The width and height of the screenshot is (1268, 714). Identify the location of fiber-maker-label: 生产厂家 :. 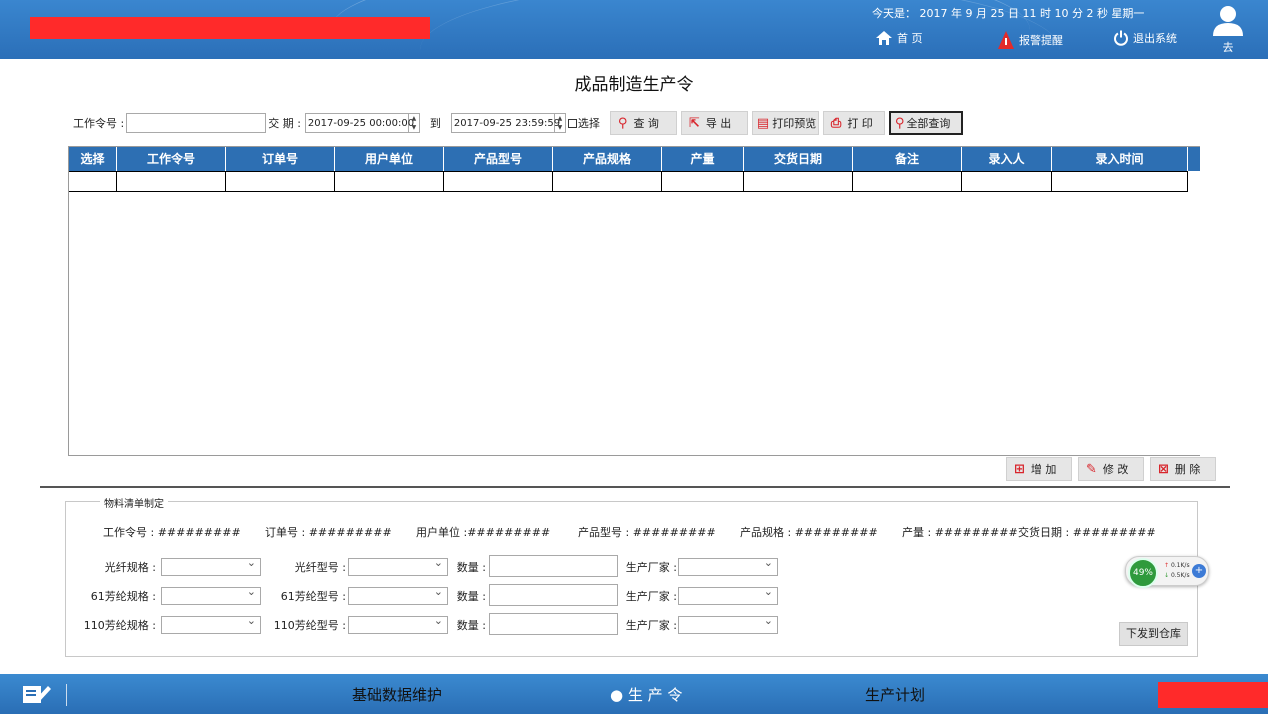
(651, 567).